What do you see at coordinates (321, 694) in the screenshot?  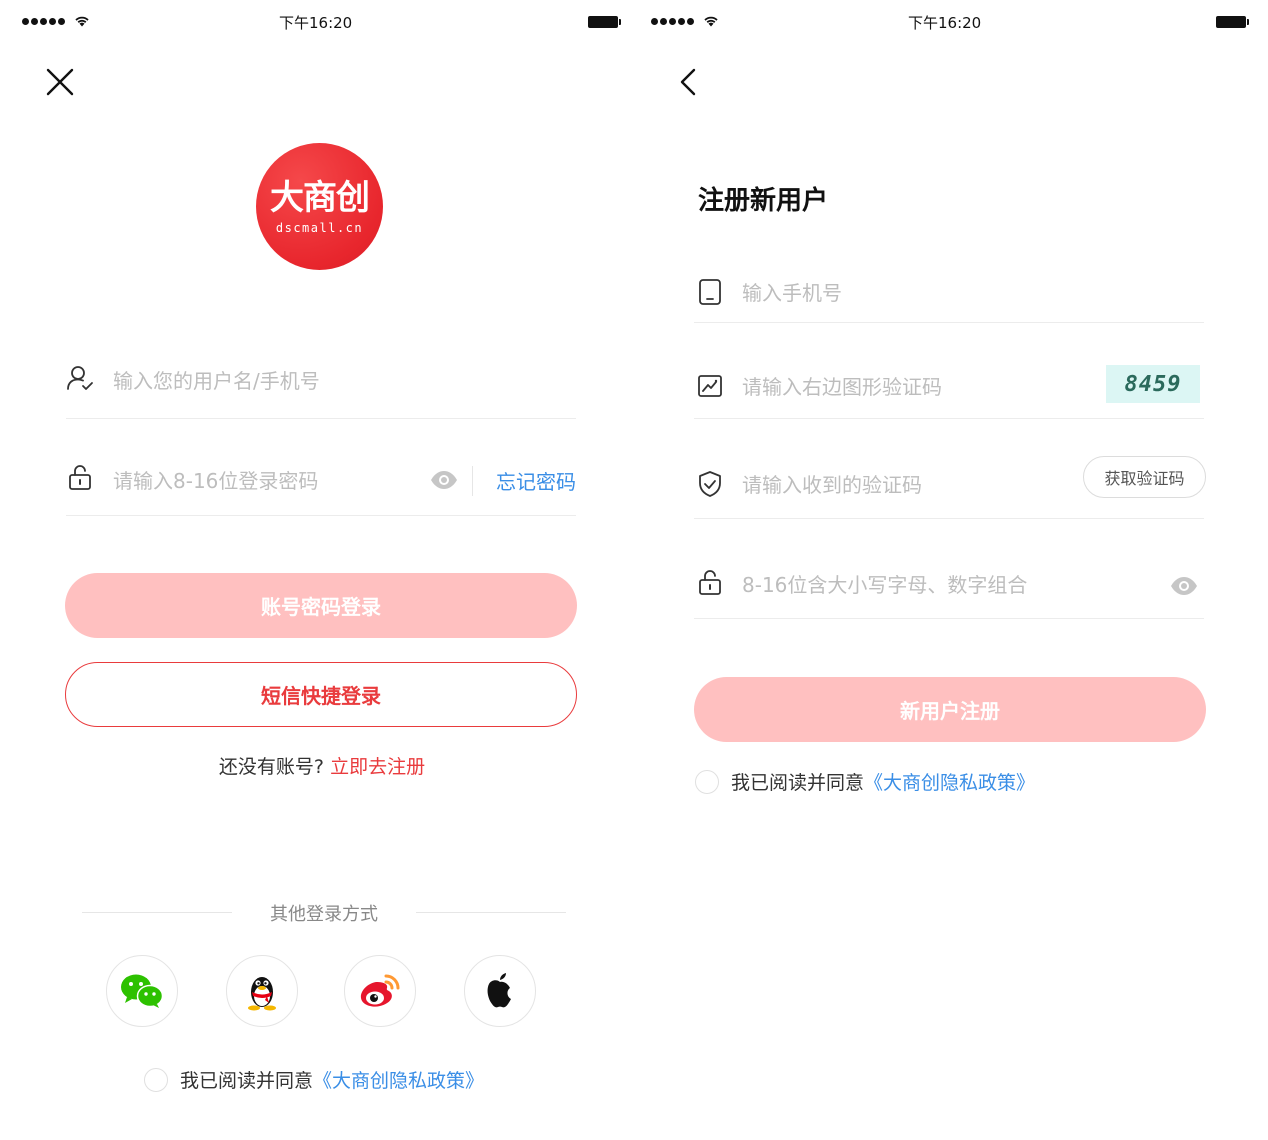 I see `sms-login-button: 短信快捷登录` at bounding box center [321, 694].